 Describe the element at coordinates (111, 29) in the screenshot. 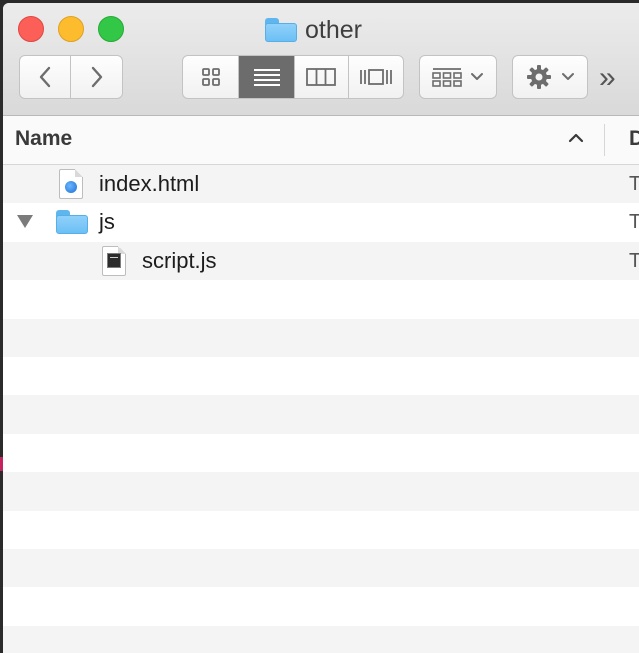

I see `zoom-window-button` at that location.